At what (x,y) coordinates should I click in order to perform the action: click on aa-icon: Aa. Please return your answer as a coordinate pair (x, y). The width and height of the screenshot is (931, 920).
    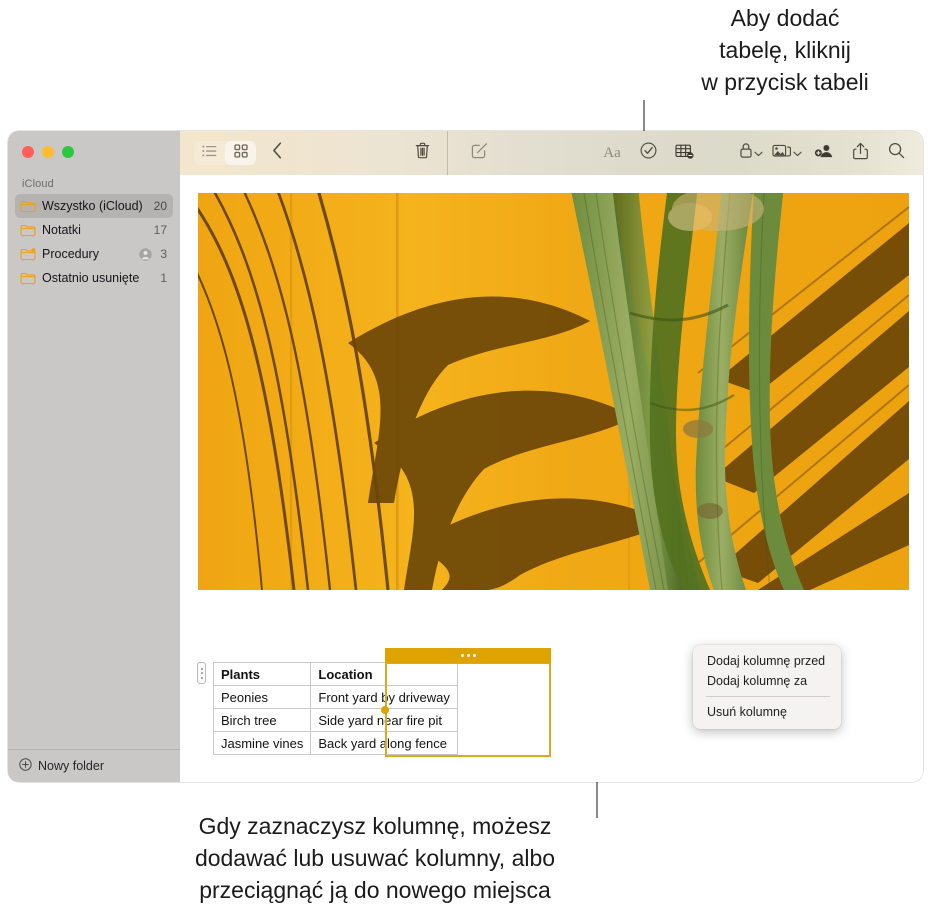
    Looking at the image, I should click on (612, 152).